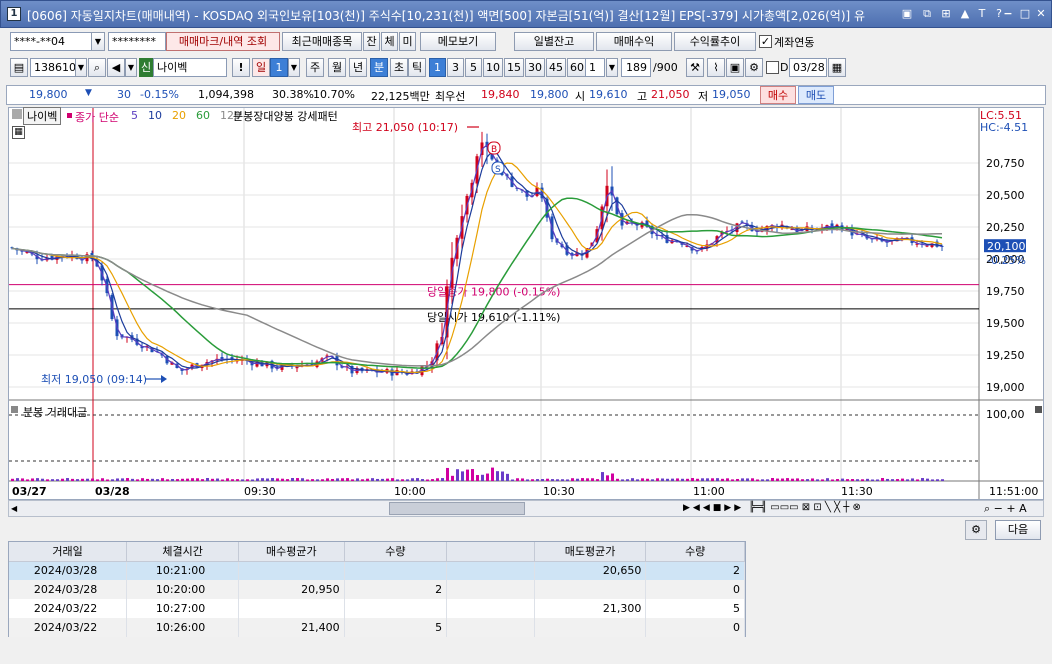 The width and height of the screenshot is (1052, 664). Describe the element at coordinates (51, 41) in the screenshot. I see `account-field: ****-**04` at that location.